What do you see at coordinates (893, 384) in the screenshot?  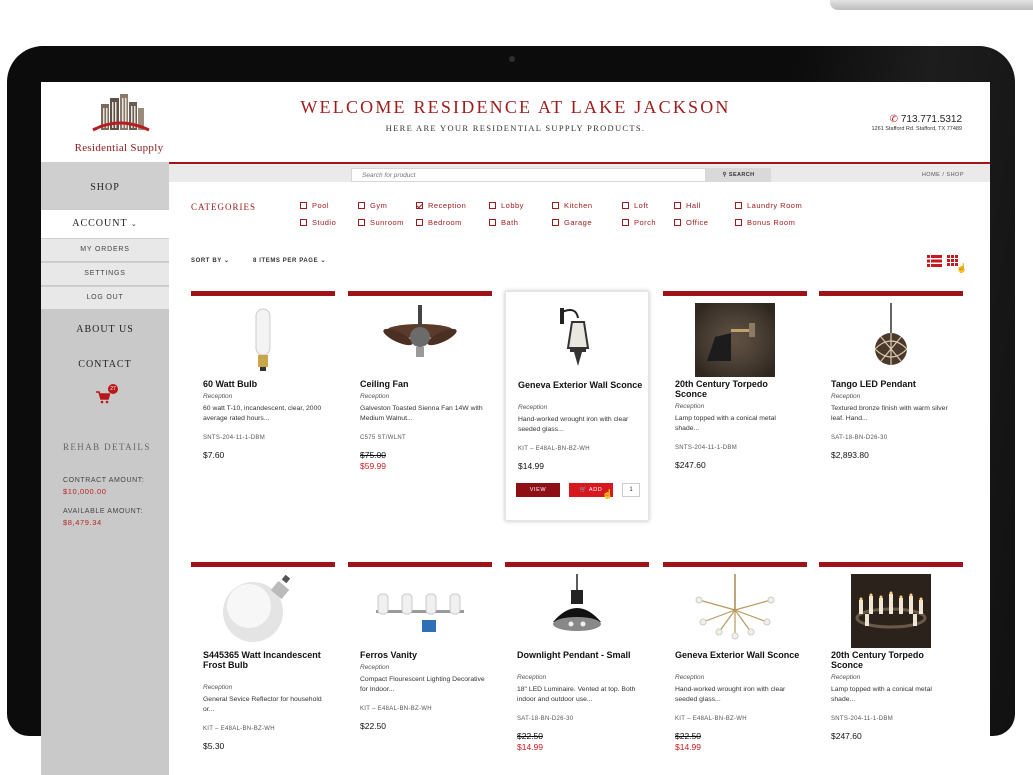 I see `product-name: Tango LED Pendant` at bounding box center [893, 384].